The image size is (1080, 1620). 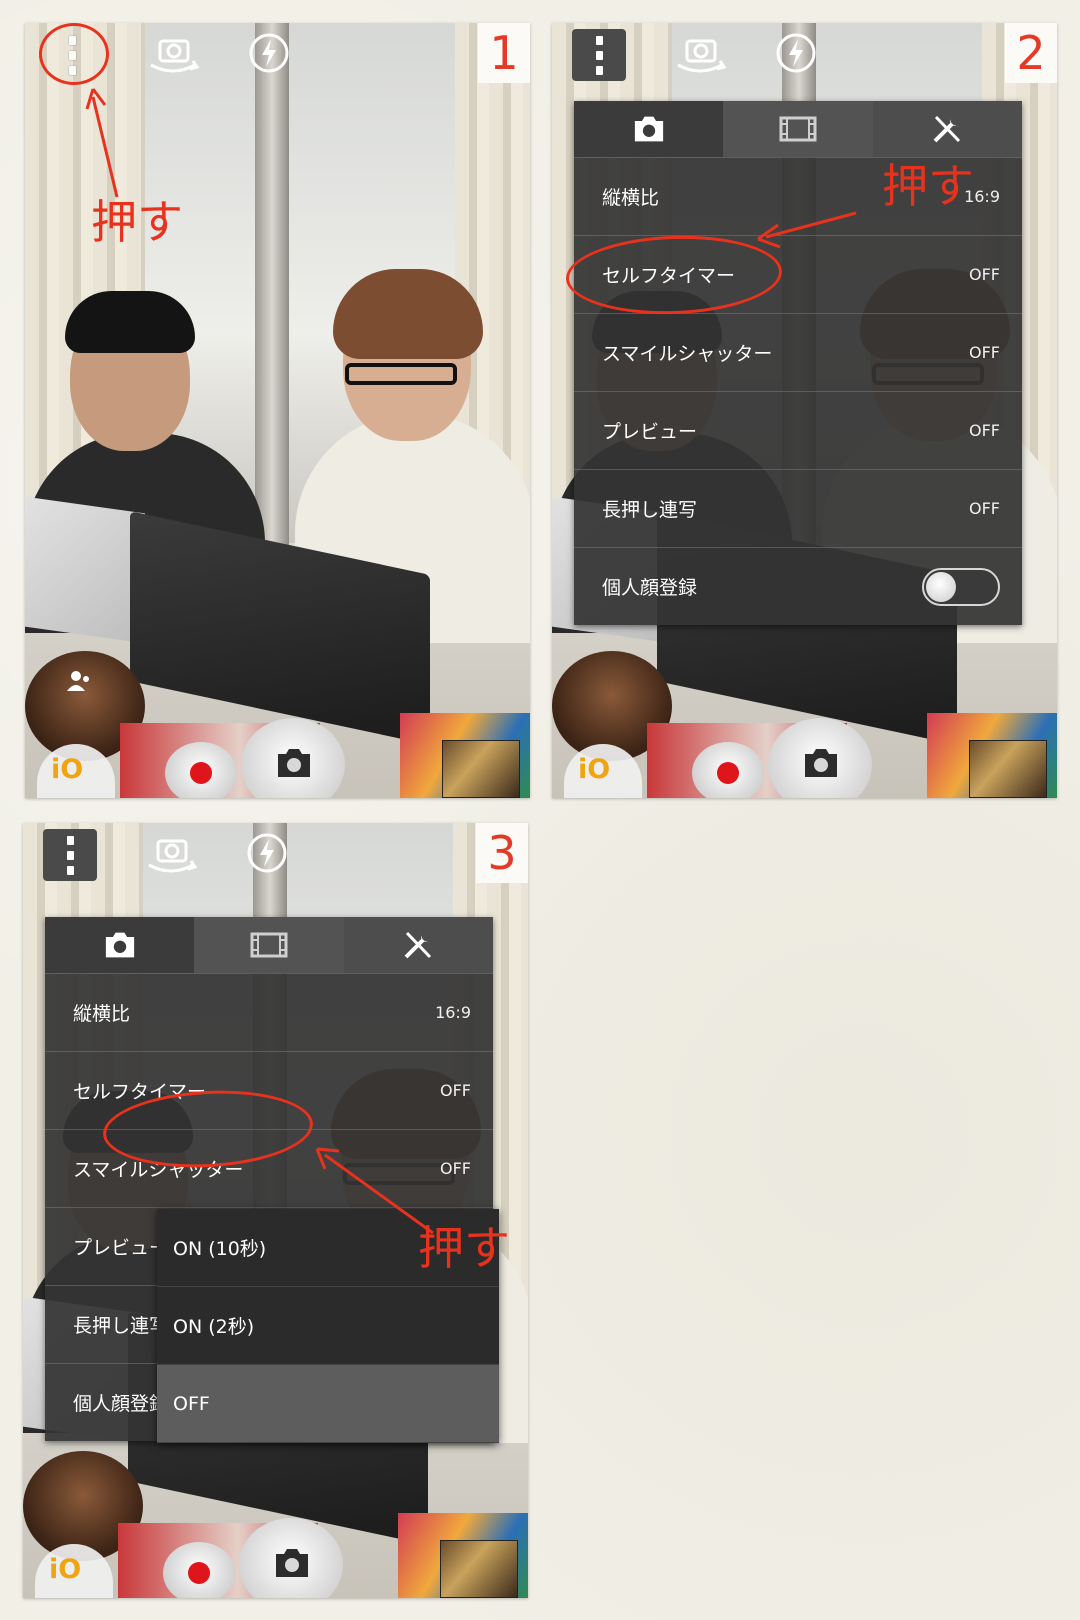 I want to click on timer-option-off: OFF, so click(x=328, y=1404).